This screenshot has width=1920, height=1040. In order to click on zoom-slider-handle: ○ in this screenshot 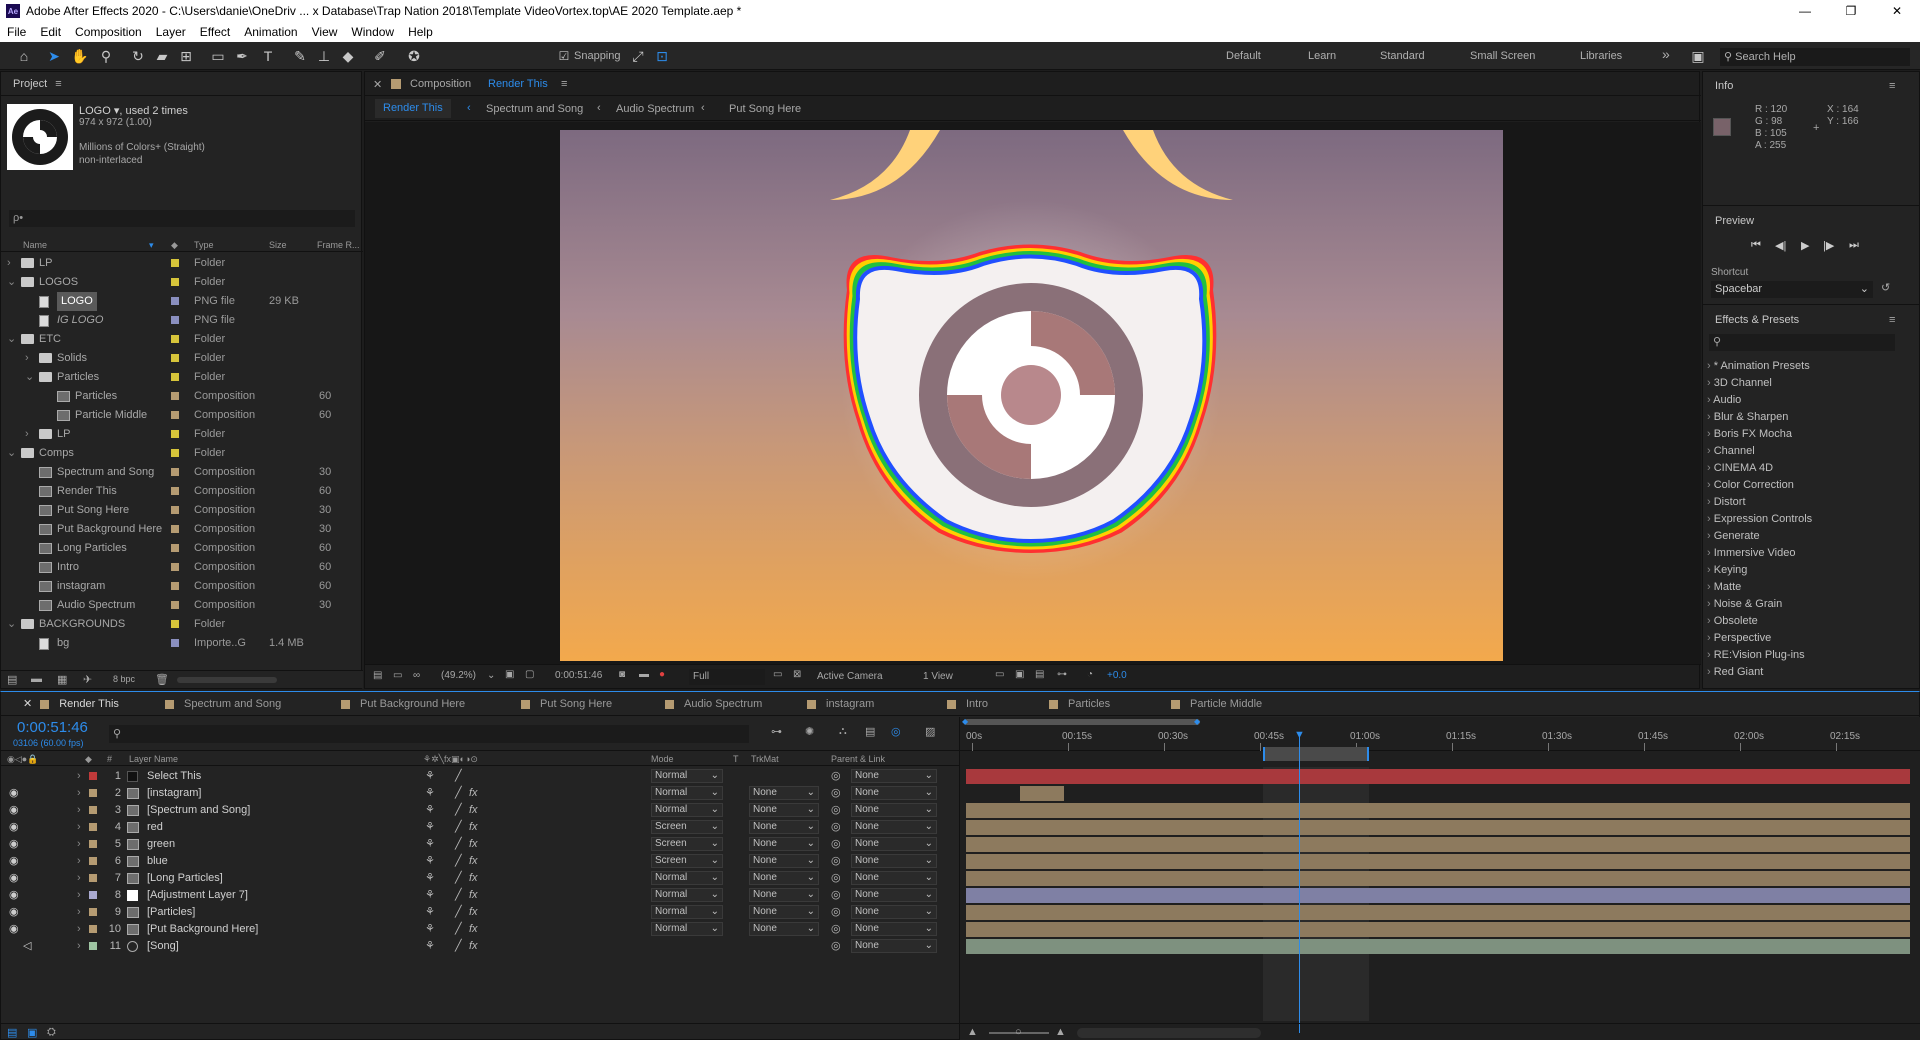, I will do `click(1018, 1032)`.